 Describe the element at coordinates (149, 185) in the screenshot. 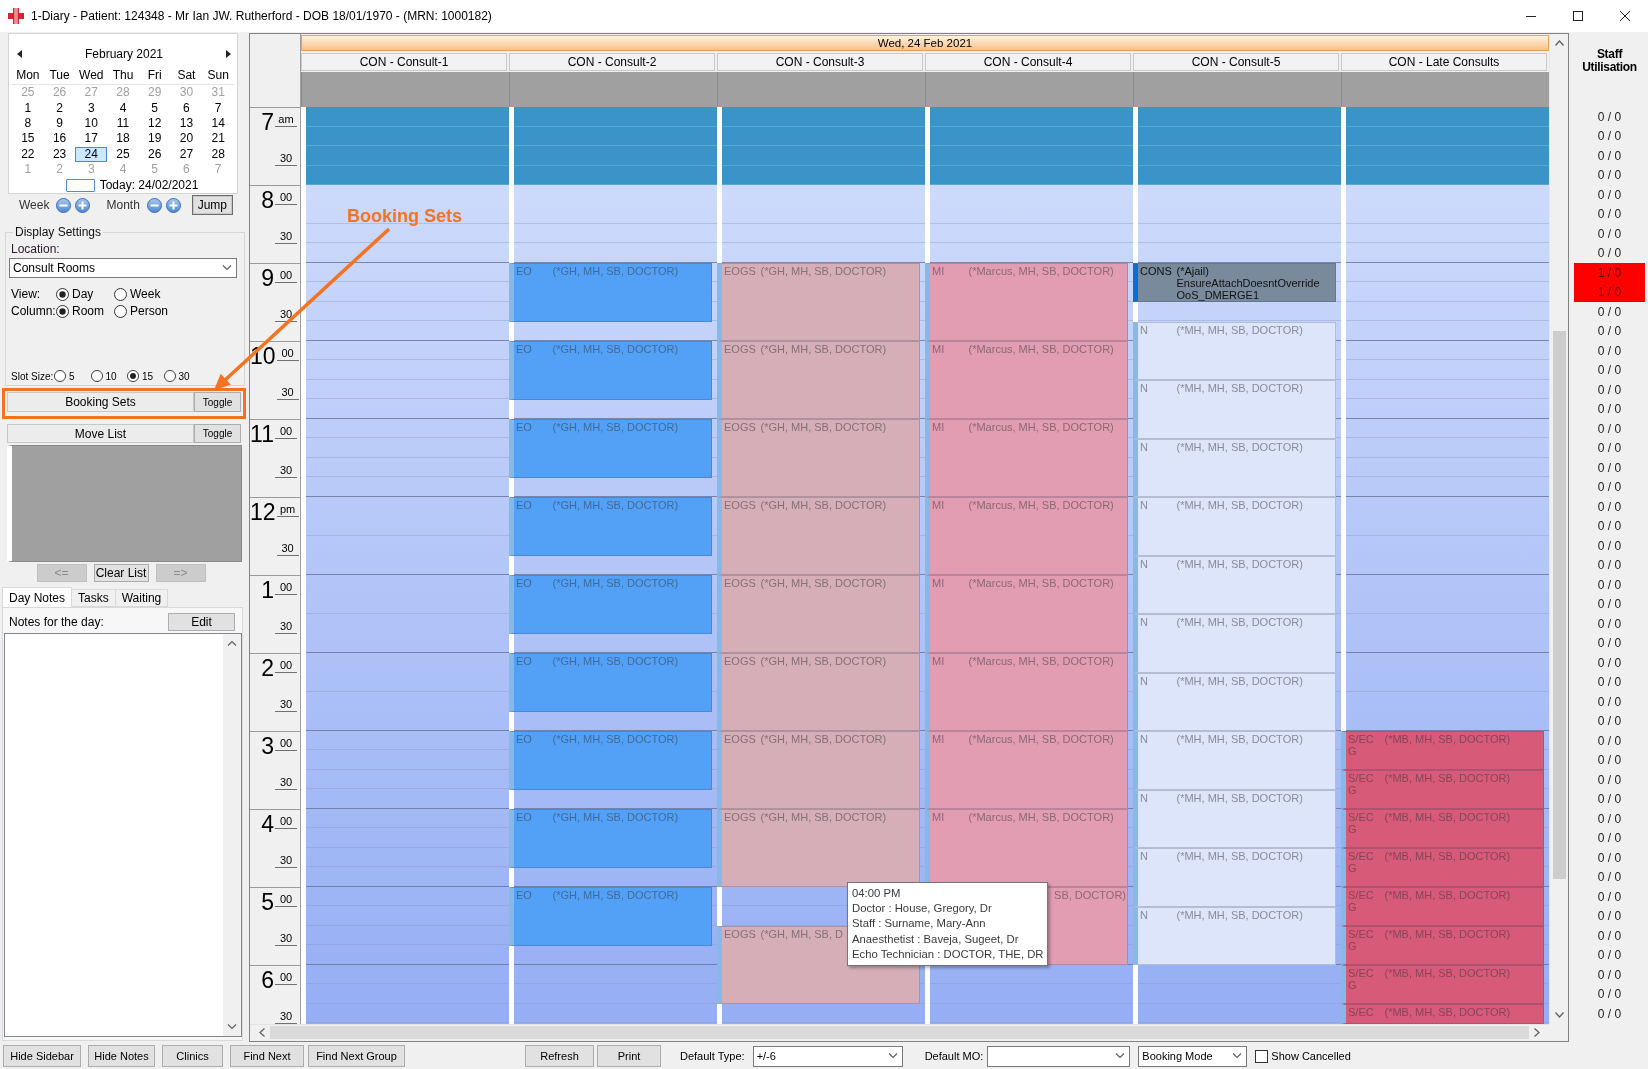

I see `today-link: Today: 24/02/2021` at that location.